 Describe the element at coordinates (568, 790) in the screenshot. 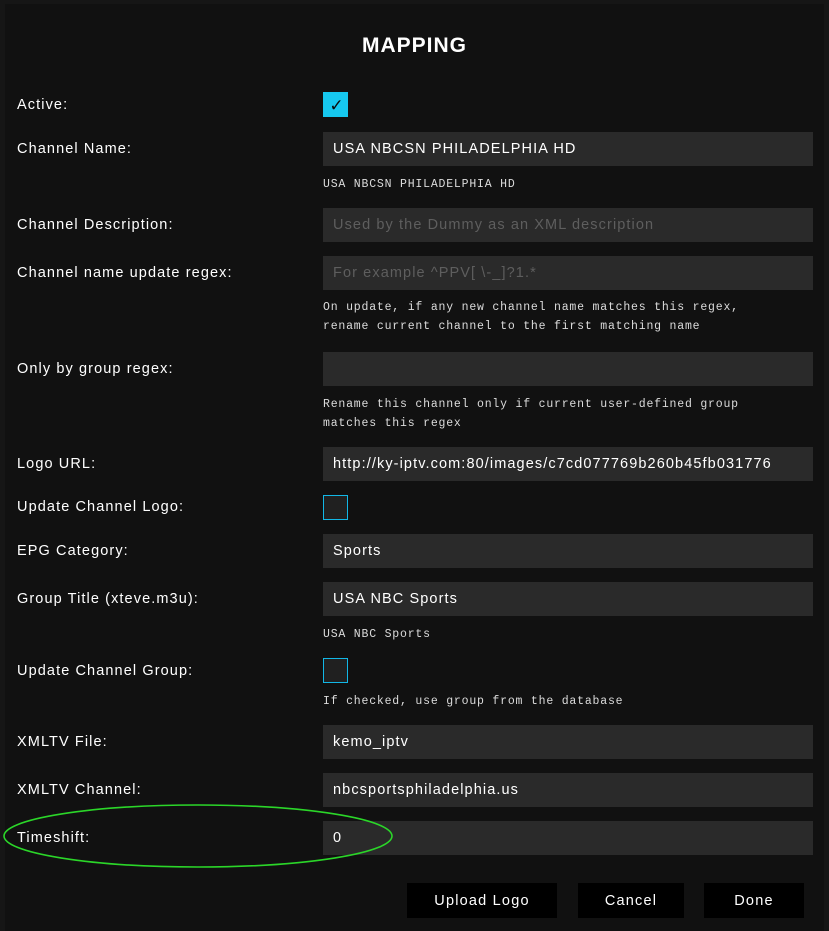

I see `xmltv-channel-select` at that location.